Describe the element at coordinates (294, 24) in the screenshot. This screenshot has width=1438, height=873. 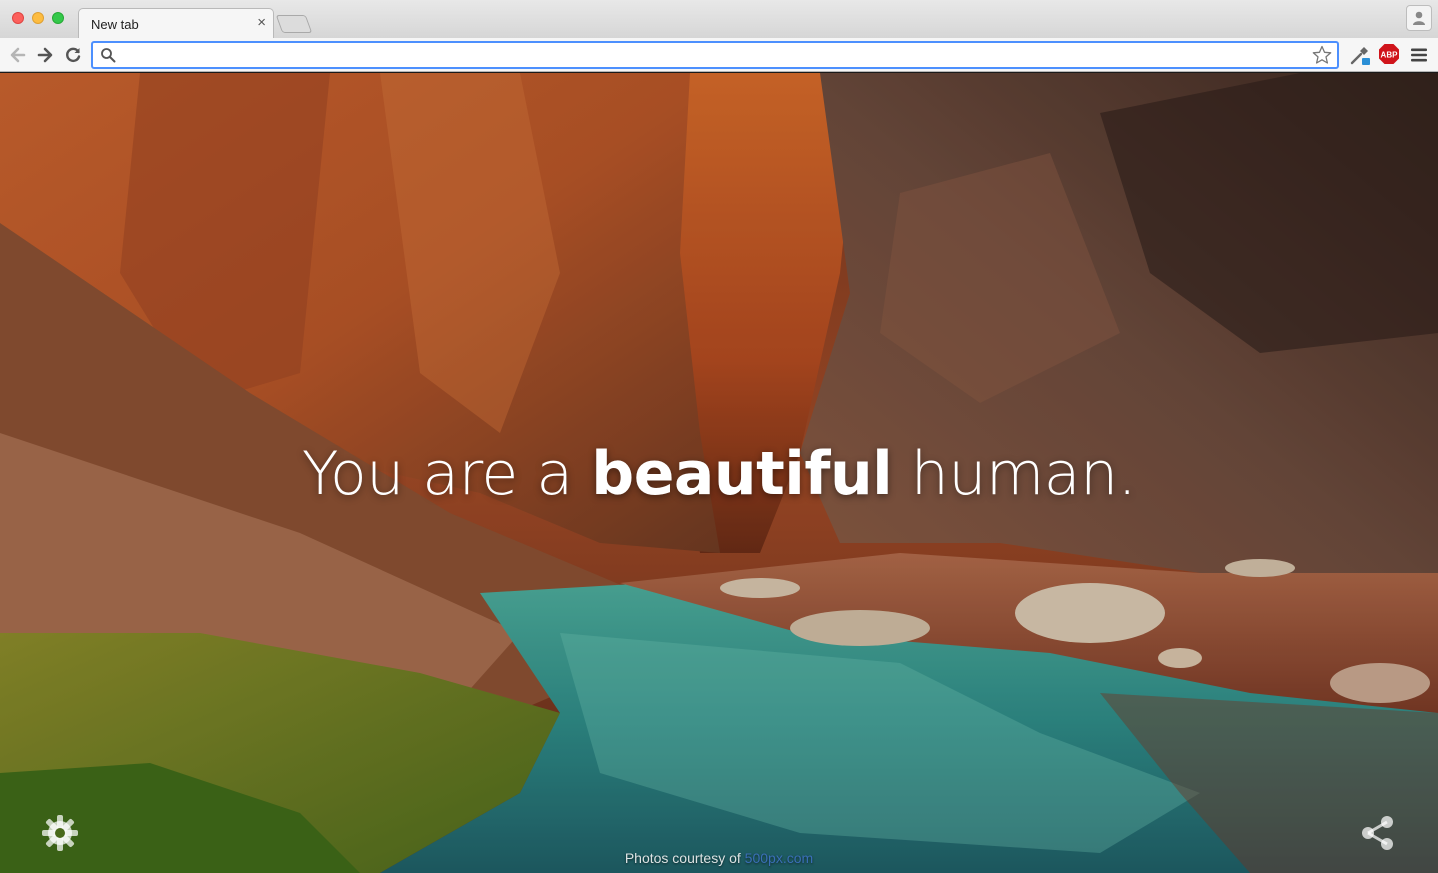
I see `new-tab-button` at that location.